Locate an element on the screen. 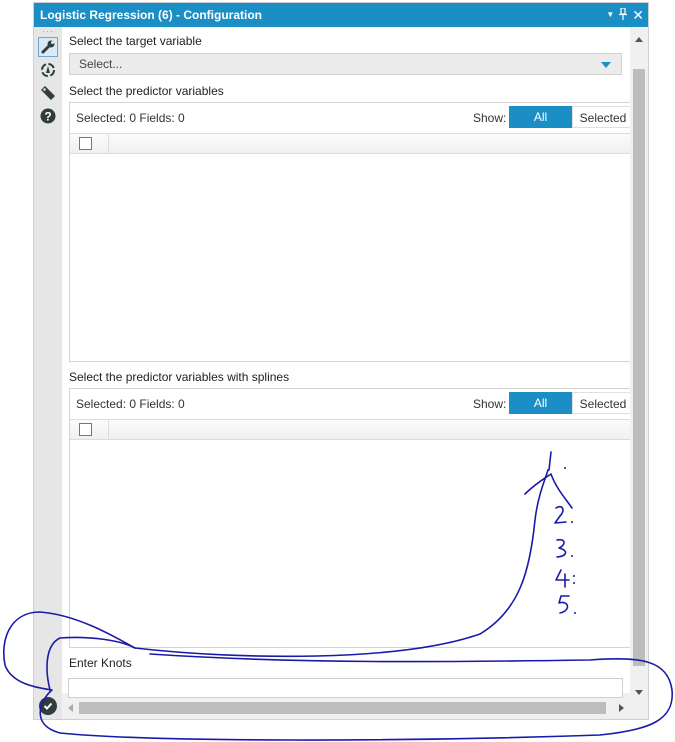  connection-icon is located at coordinates (48, 70).